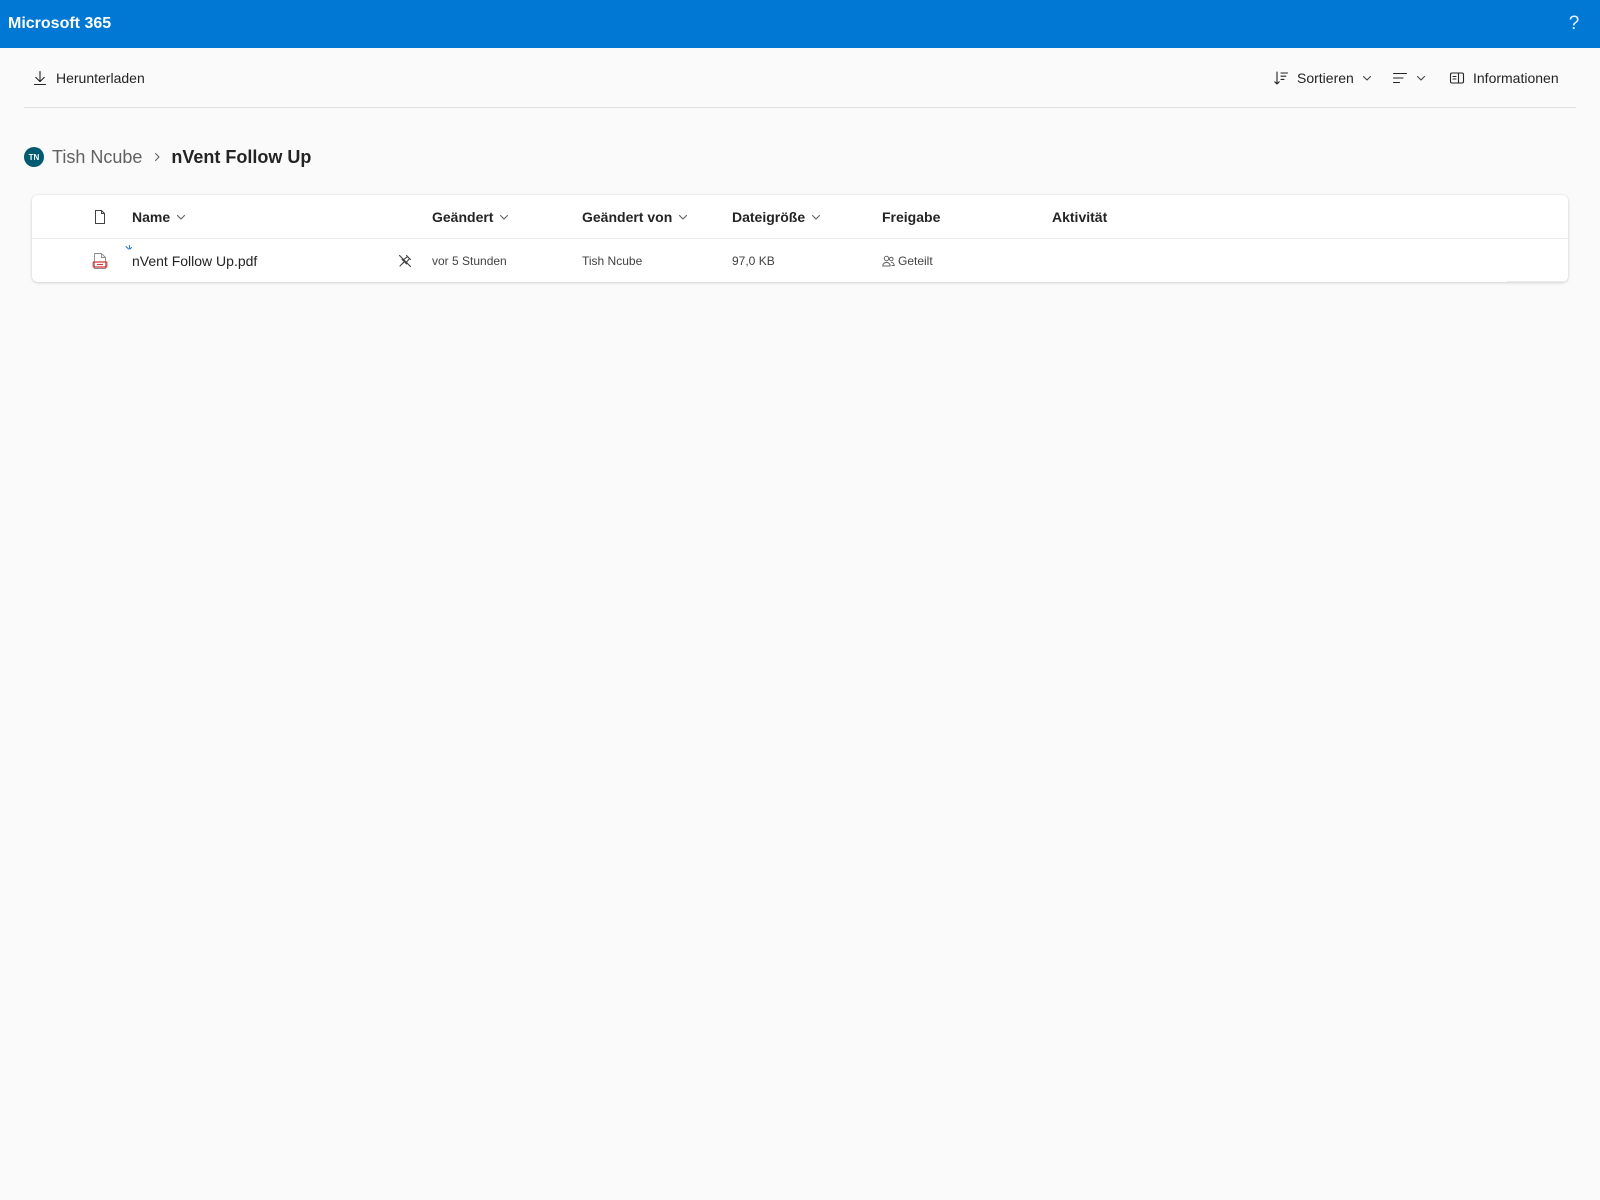  I want to click on column-header-modified-by: Geändert von, so click(635, 217).